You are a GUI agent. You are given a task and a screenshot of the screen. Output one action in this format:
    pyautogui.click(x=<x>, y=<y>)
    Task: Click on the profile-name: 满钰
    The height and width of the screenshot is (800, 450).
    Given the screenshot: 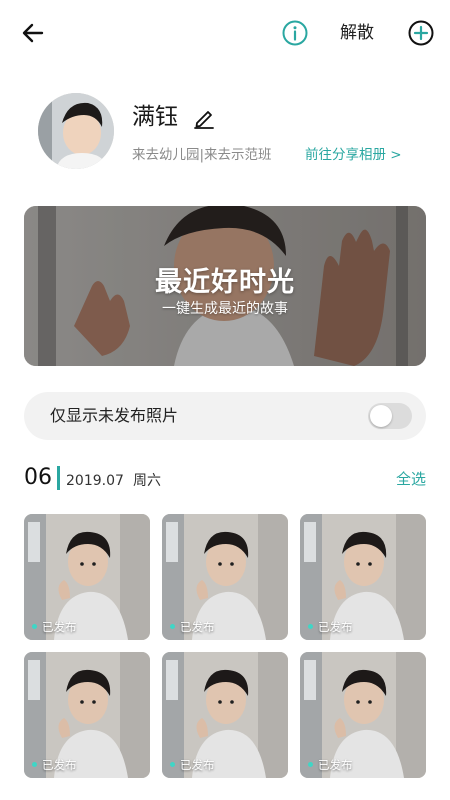 What is the action you would take?
    pyautogui.click(x=155, y=117)
    